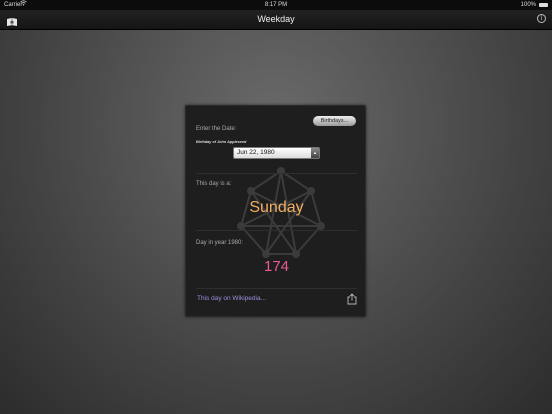 The width and height of the screenshot is (552, 414). I want to click on navigation-bar: Weekday i, so click(276, 20).